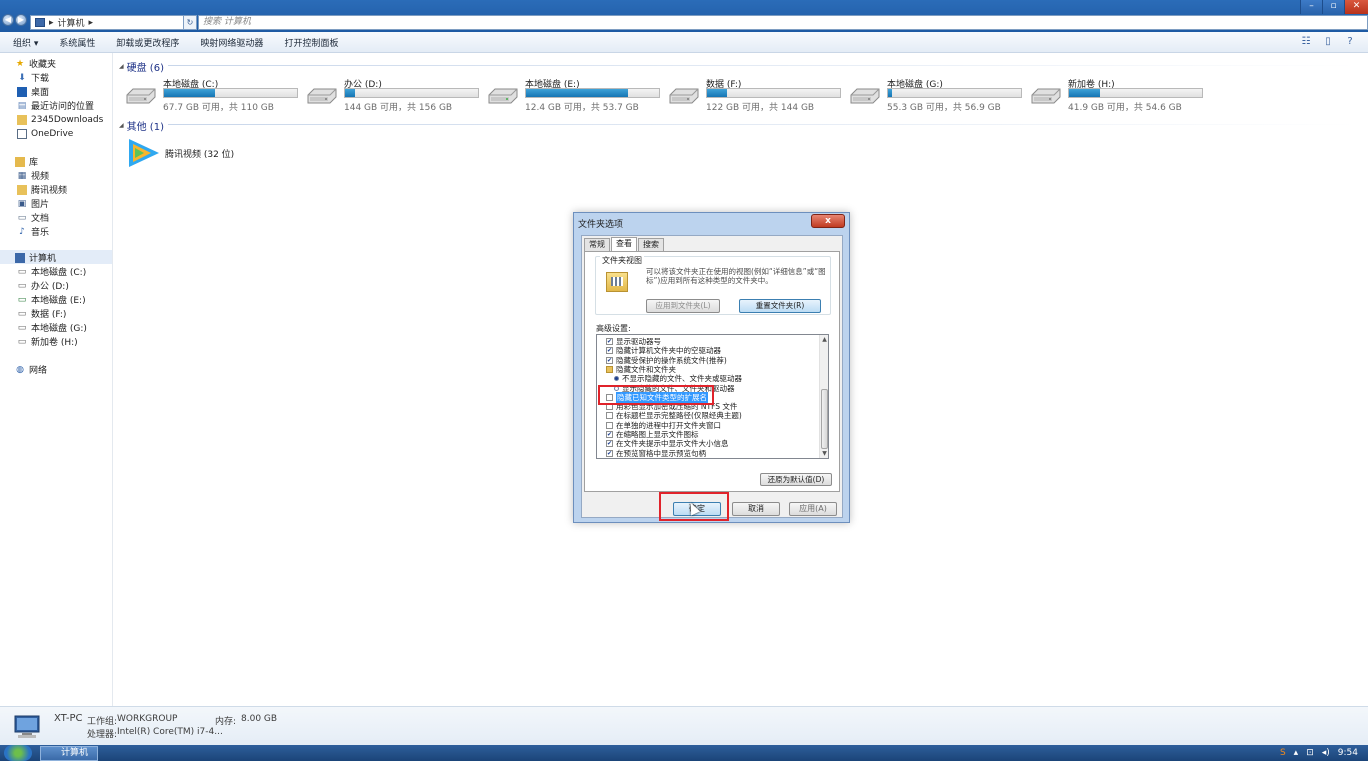 The width and height of the screenshot is (1368, 761). I want to click on group-header-other: ◢ 其他 (1), so click(141, 125).